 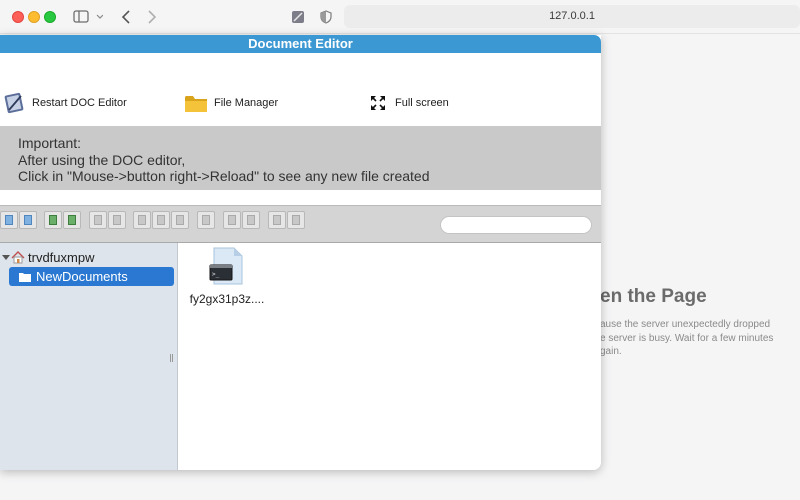 I want to click on page-favicon-button, so click(x=298, y=17).